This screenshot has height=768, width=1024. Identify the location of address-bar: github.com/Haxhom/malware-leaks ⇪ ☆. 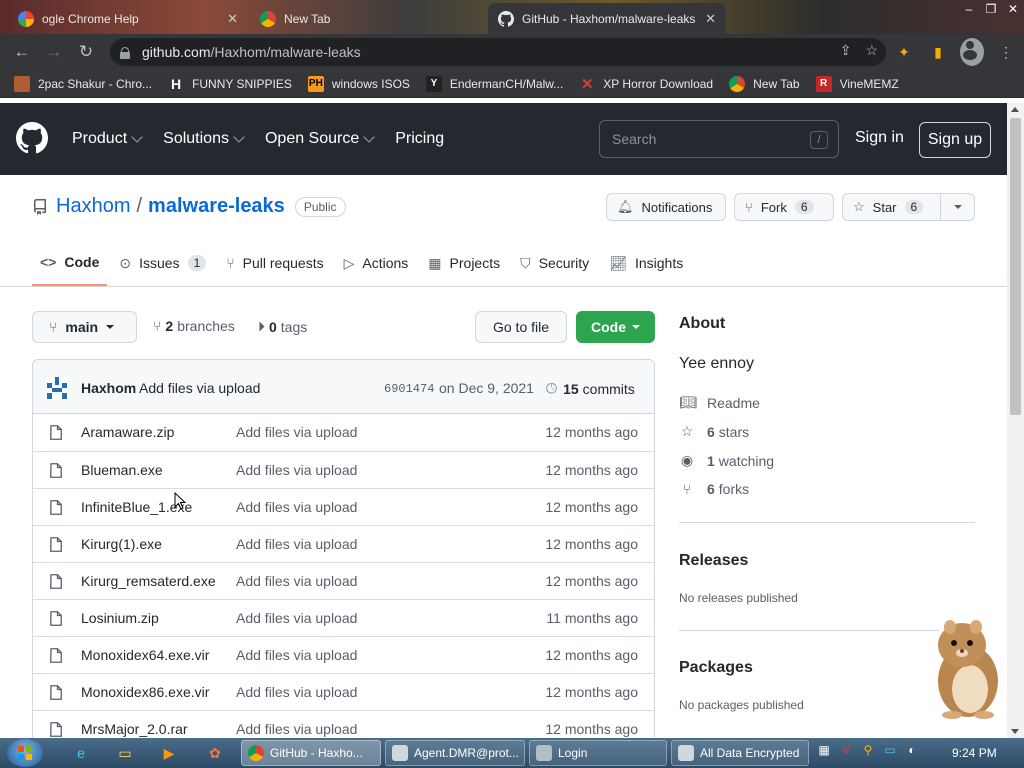
(498, 52).